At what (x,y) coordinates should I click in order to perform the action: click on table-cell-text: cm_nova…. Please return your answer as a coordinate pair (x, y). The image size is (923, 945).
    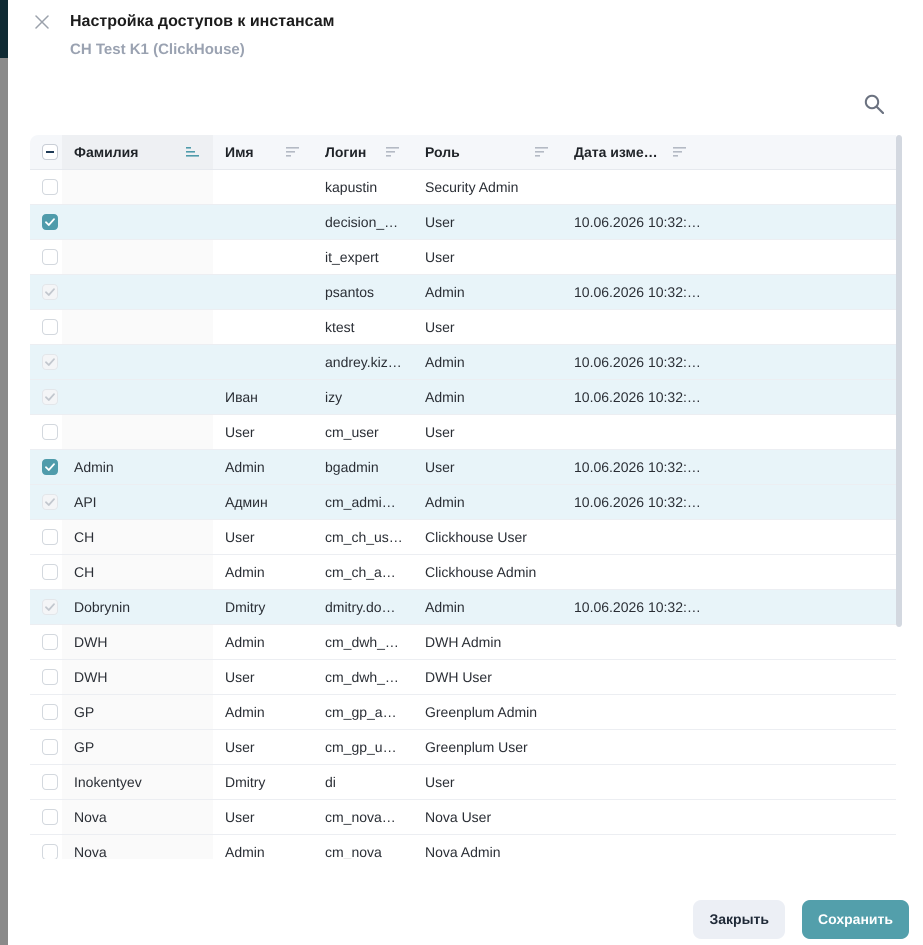
    Looking at the image, I should click on (360, 817).